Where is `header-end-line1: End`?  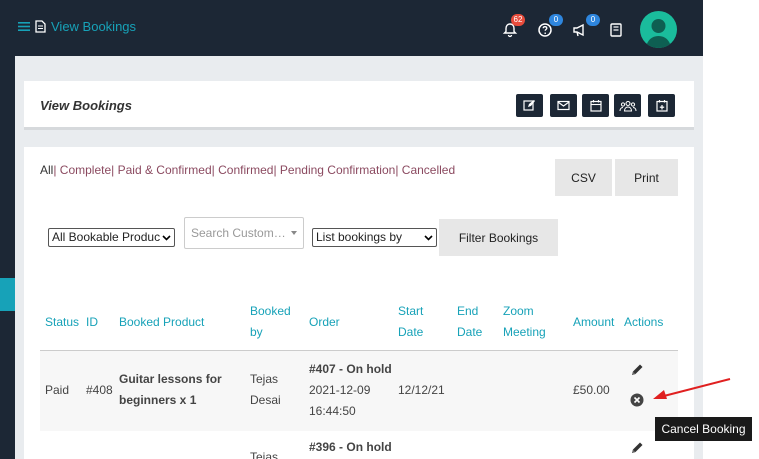
header-end-line1: End is located at coordinates (468, 311).